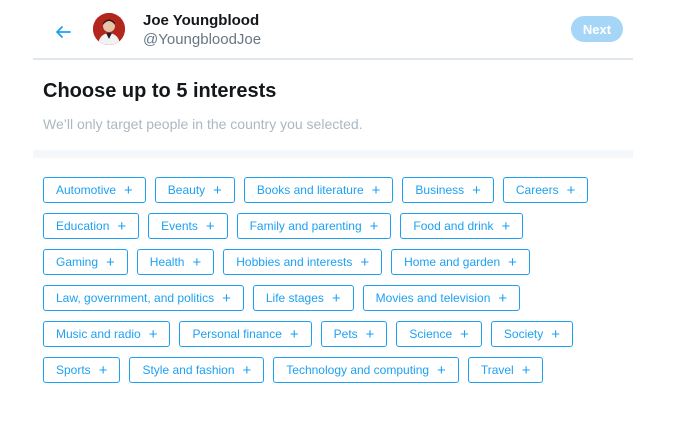 This screenshot has height=432, width=676. I want to click on interest-chip-label: Music and radio, so click(98, 334).